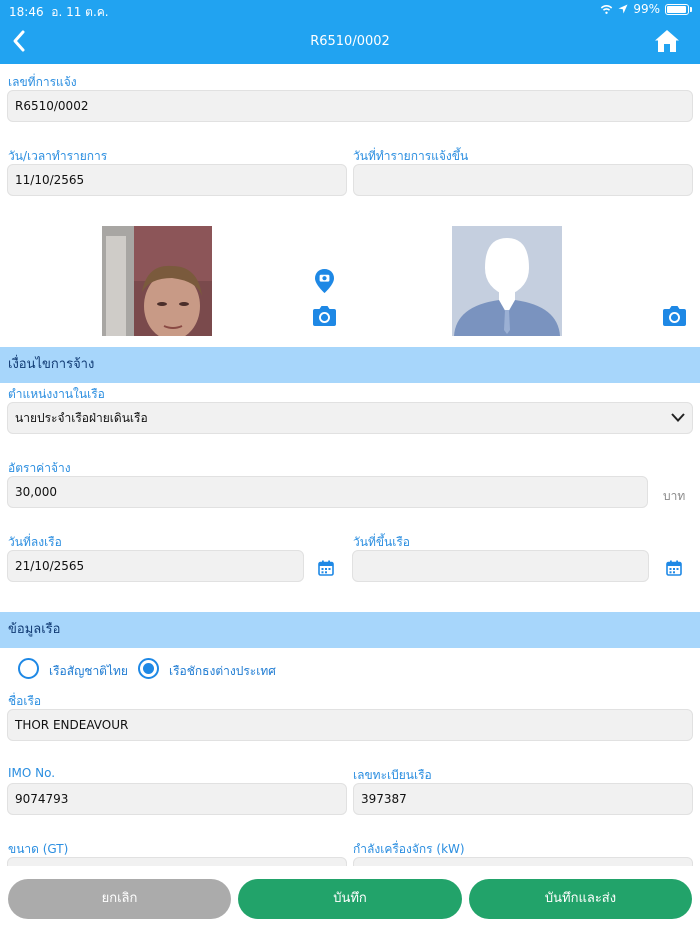 The image size is (700, 934). What do you see at coordinates (119, 899) in the screenshot?
I see `cancel-button: ยกเลิก` at bounding box center [119, 899].